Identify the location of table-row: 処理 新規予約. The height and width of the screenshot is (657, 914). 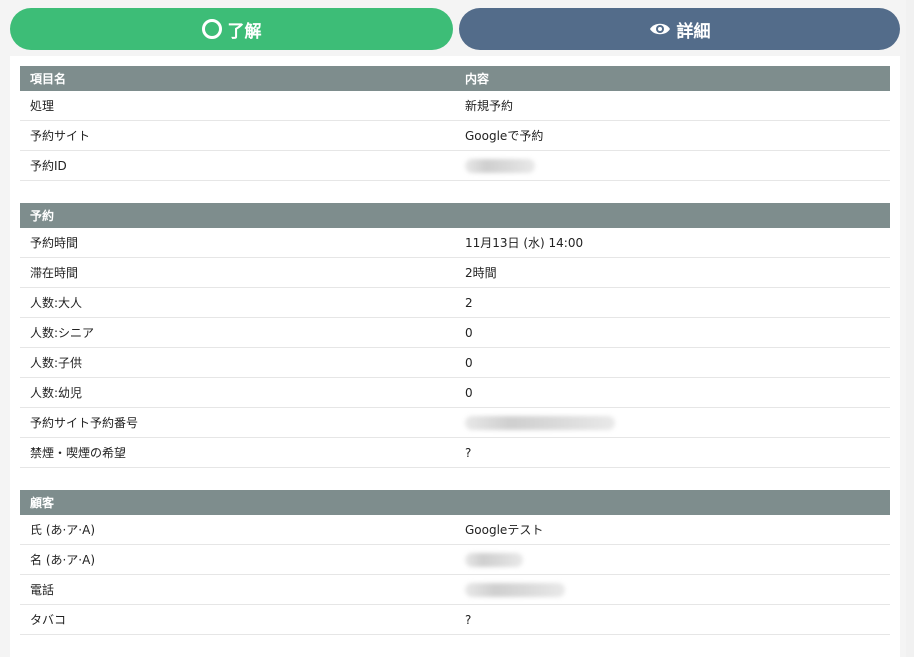
(455, 106).